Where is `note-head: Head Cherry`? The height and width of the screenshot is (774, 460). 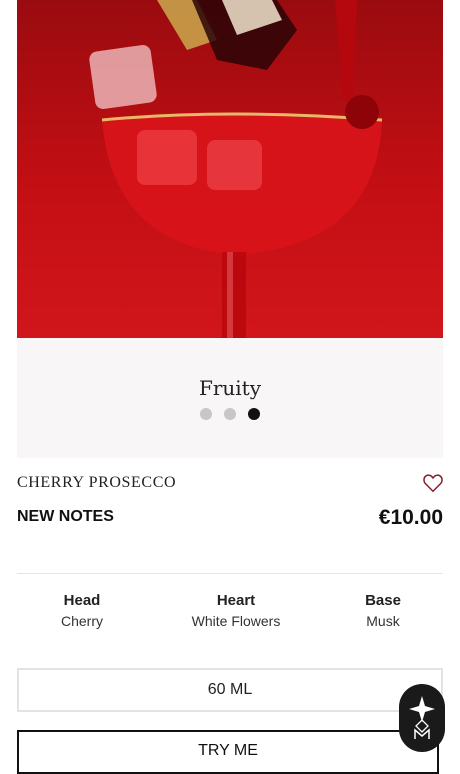 note-head: Head Cherry is located at coordinates (82, 610).